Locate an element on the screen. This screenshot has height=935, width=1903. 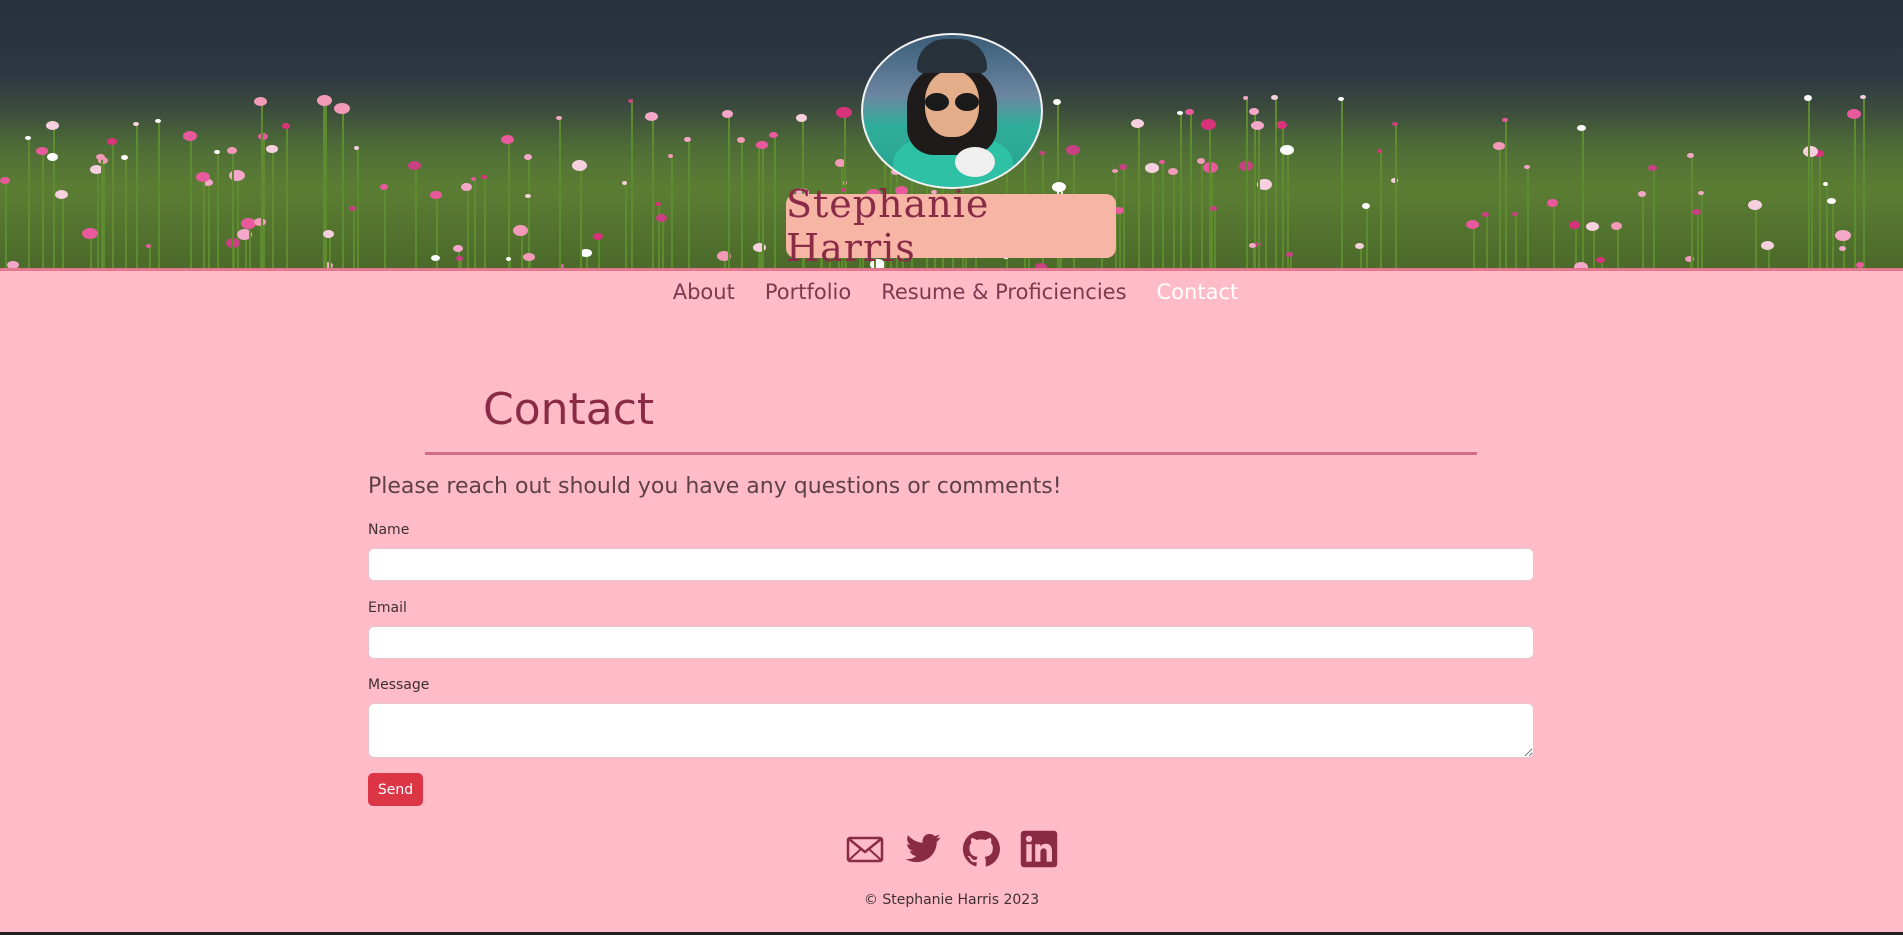
title-divider is located at coordinates (951, 453).